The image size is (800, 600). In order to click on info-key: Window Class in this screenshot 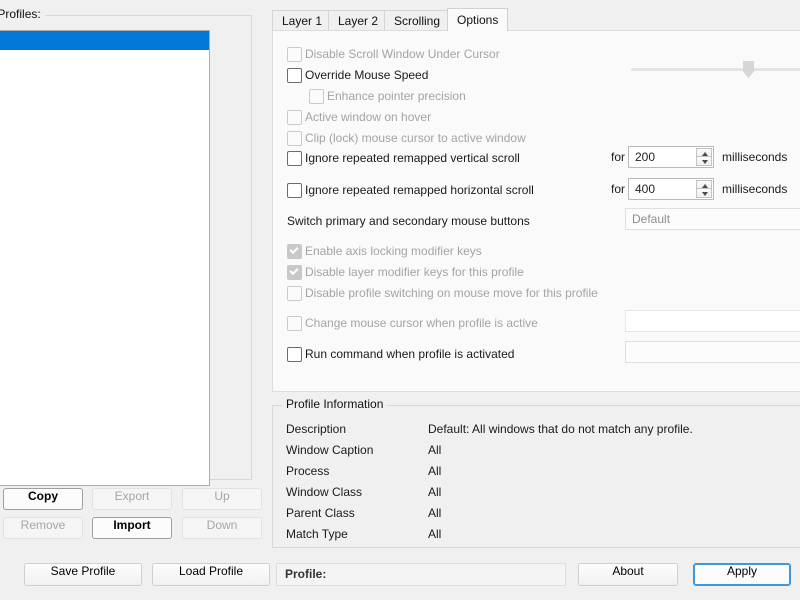, I will do `click(324, 492)`.